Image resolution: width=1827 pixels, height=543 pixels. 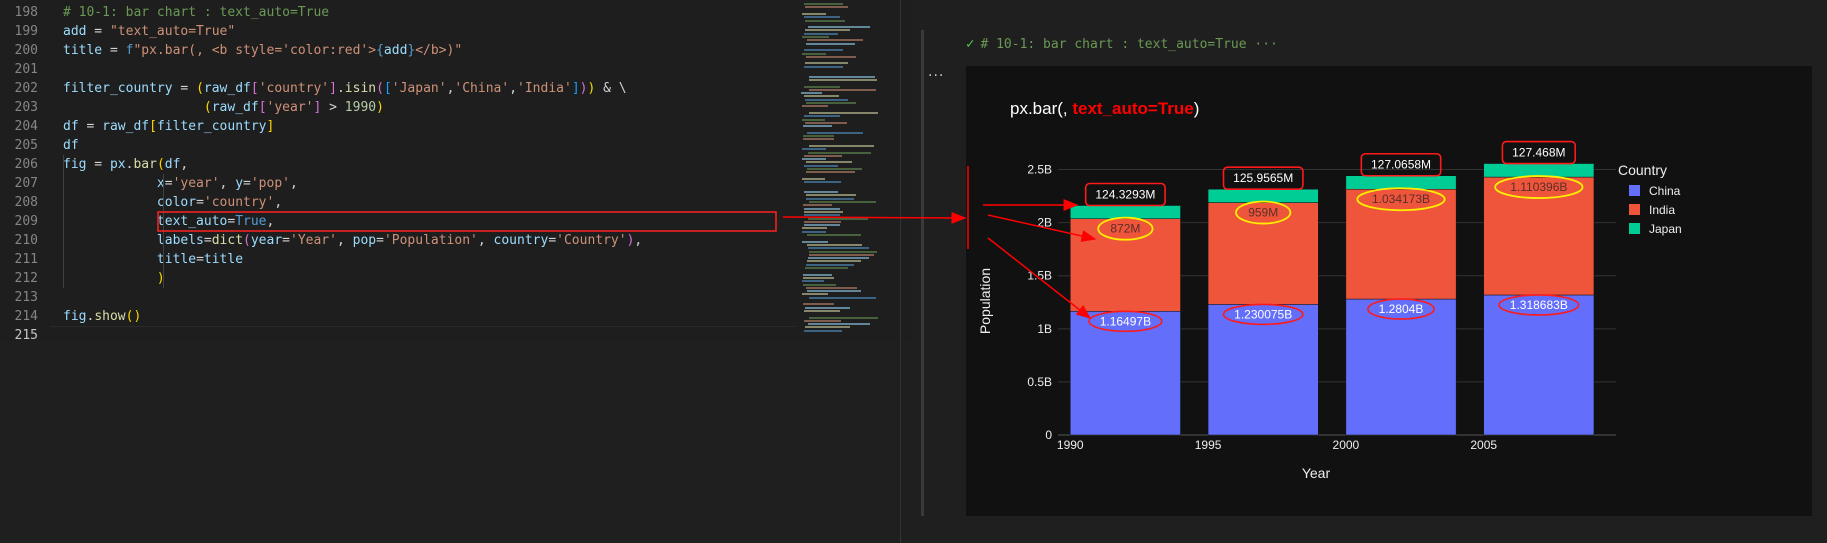 I want to click on code-line: fig.show(), so click(x=102, y=316).